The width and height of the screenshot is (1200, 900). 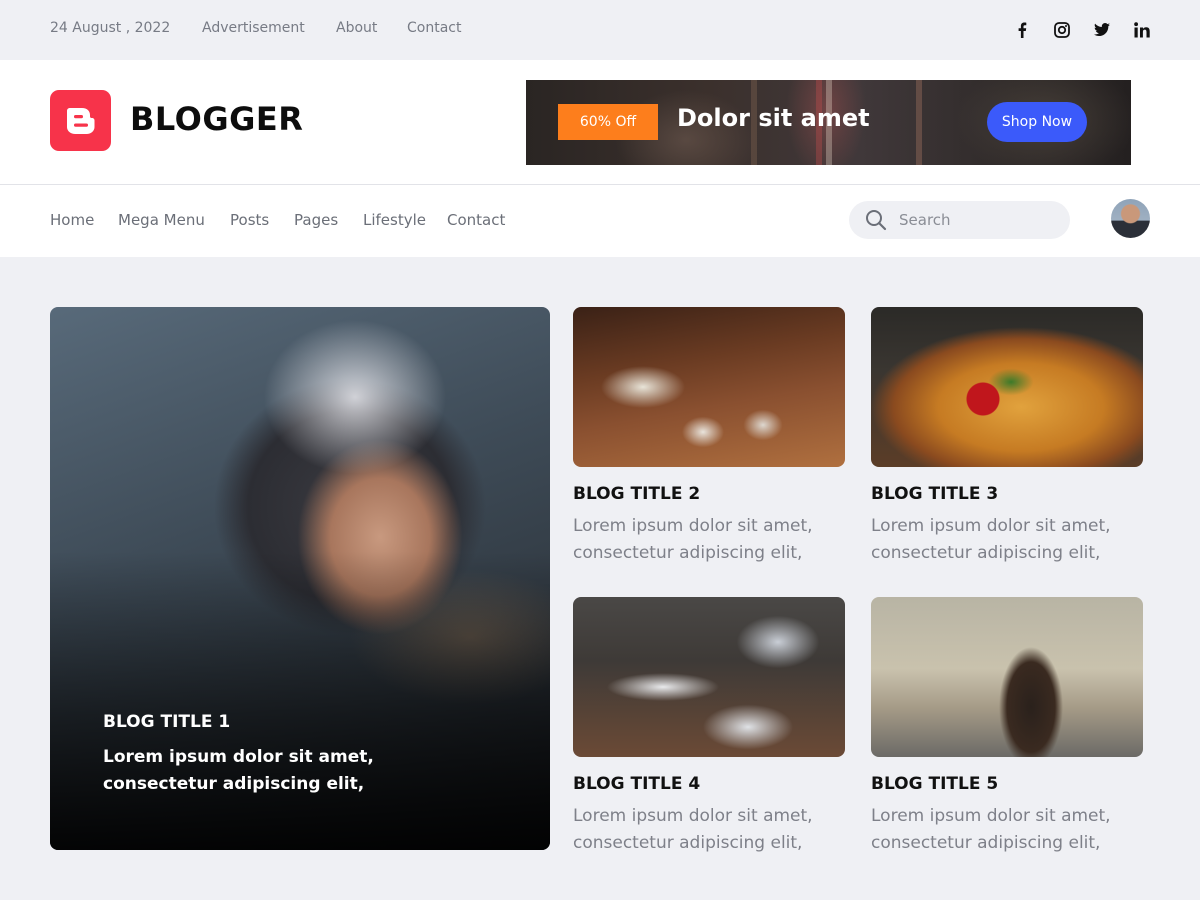 I want to click on site-header: BLOGGER 60% Off Dolor sit amet Shop Now, so click(x=600, y=122).